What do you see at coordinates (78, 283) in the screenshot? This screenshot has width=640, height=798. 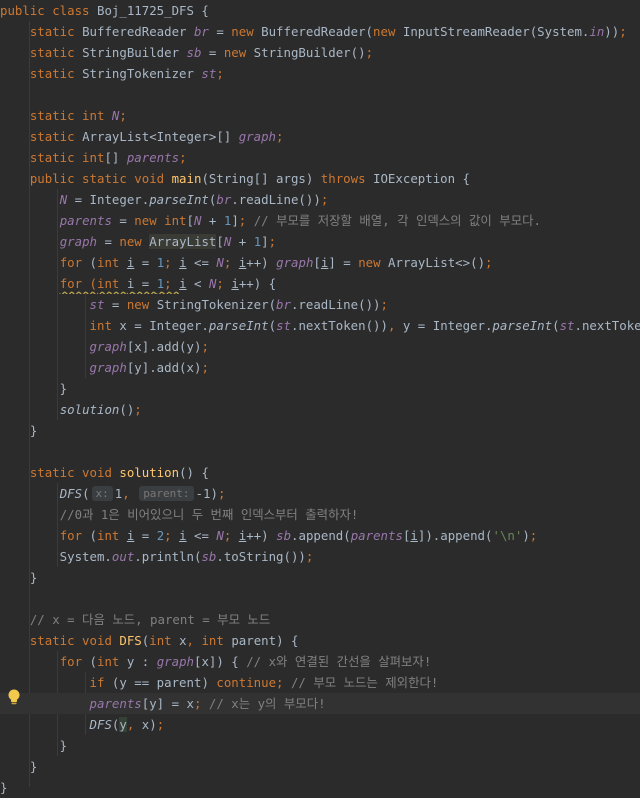 I see `code-token: for (` at bounding box center [78, 283].